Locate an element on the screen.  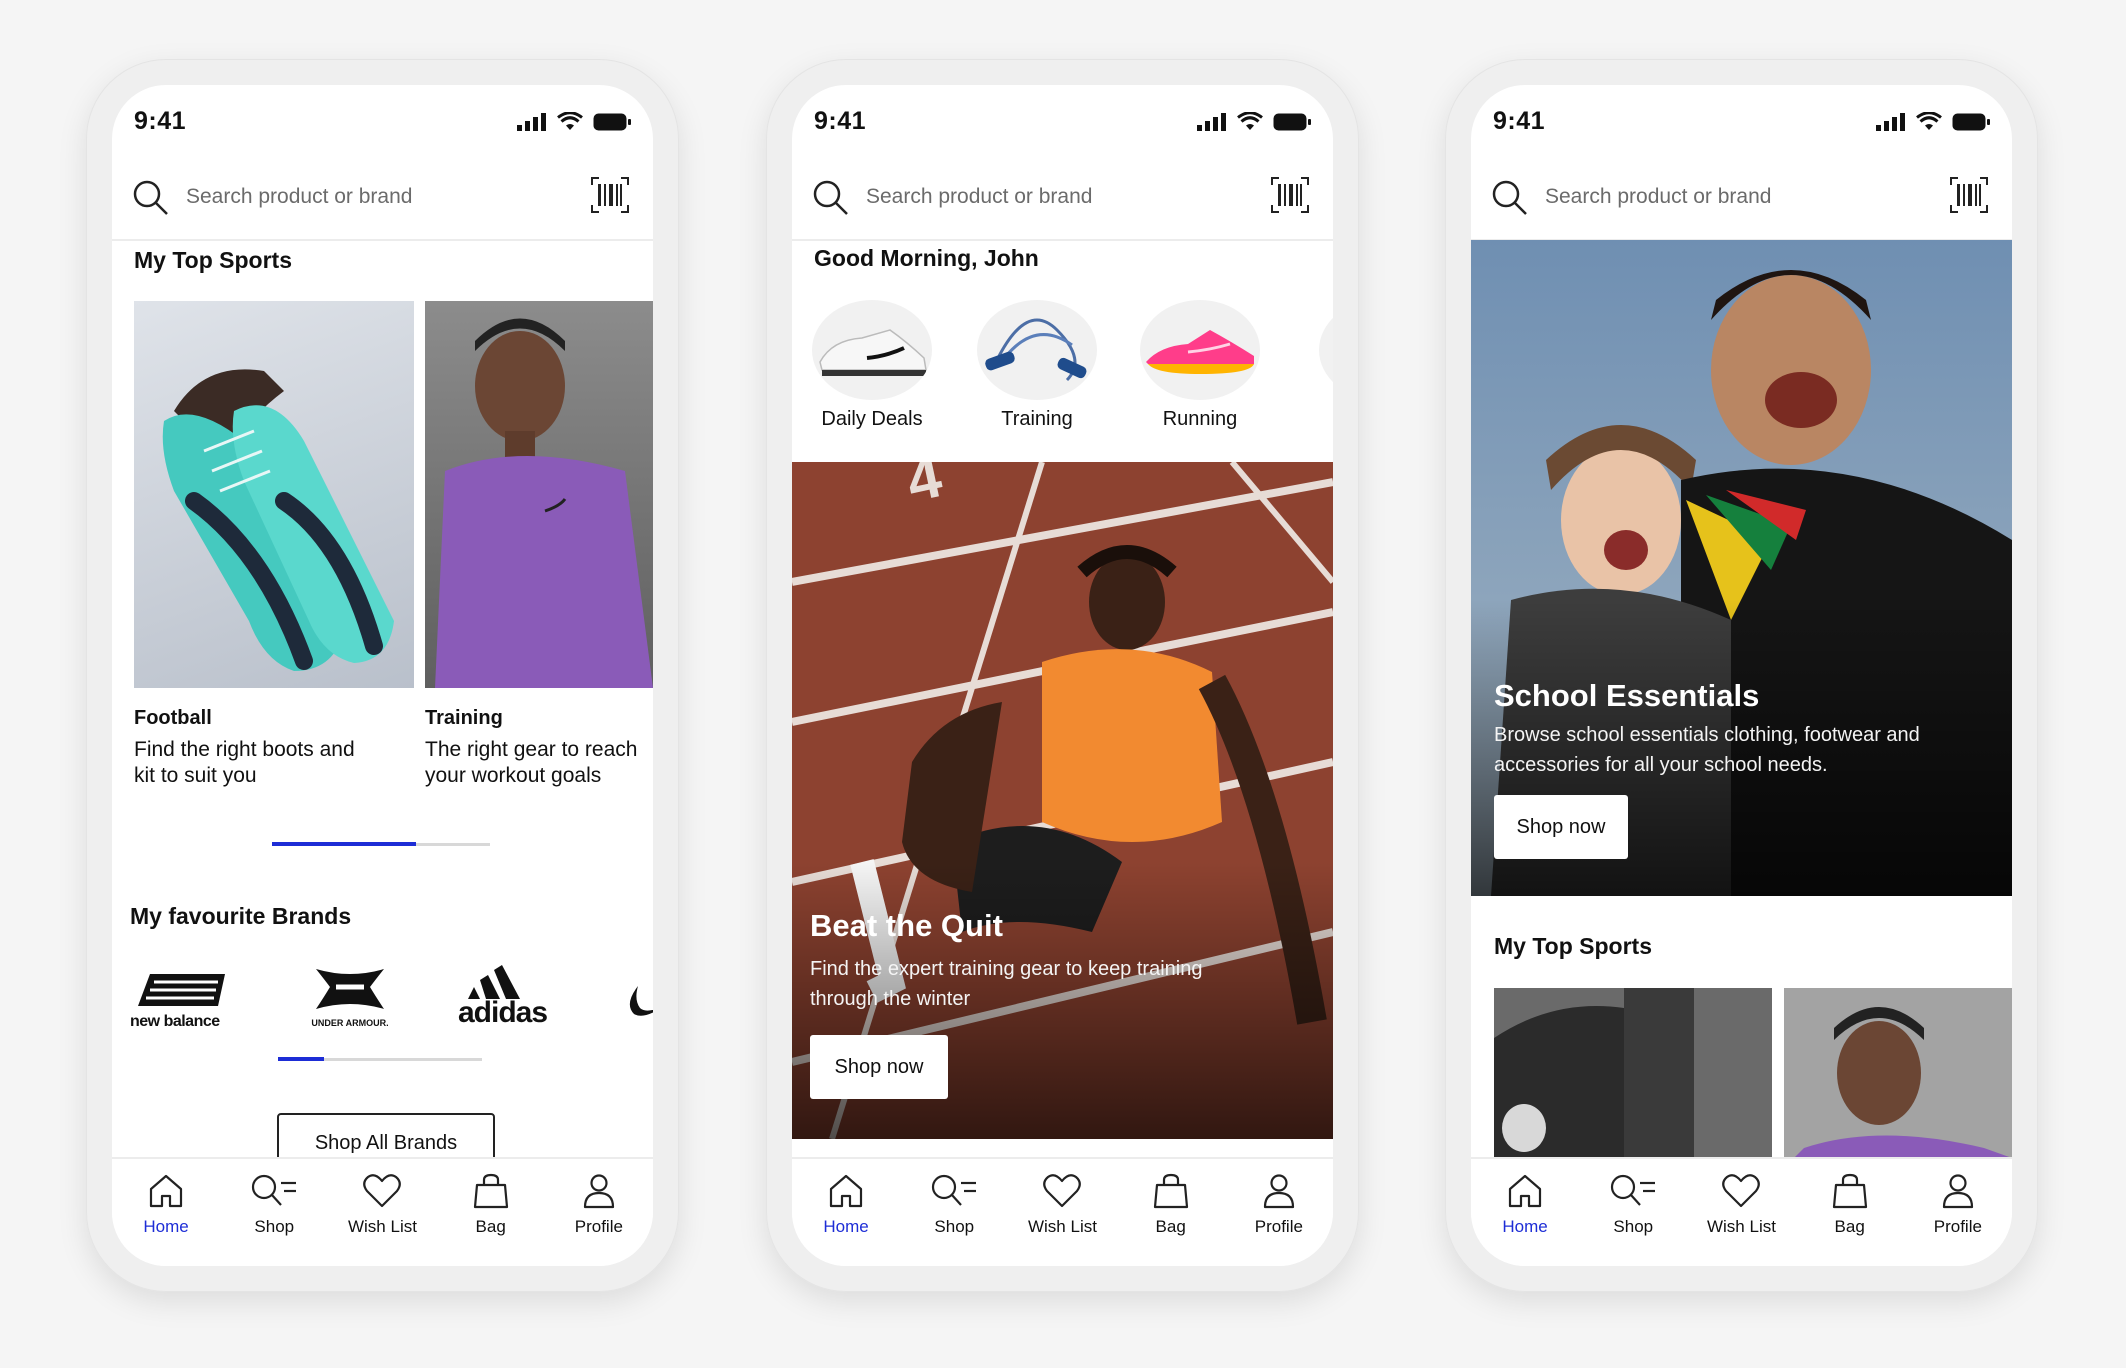
training-card-image is located at coordinates (539, 494).